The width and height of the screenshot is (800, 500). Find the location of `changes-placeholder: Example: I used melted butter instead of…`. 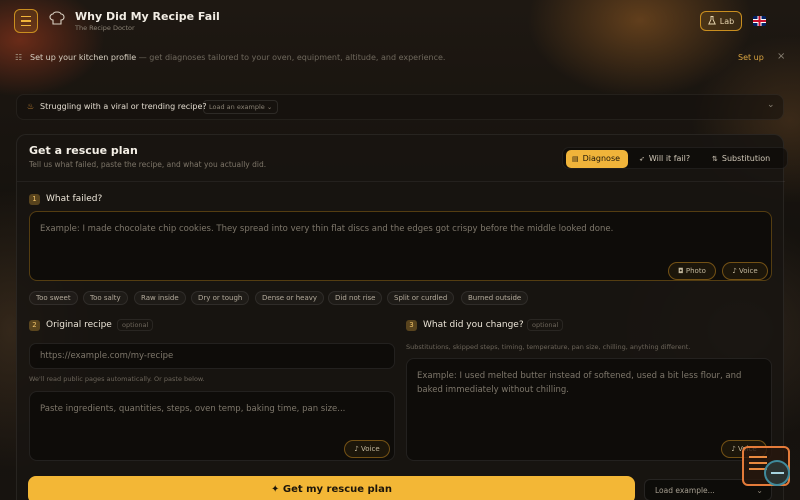

changes-placeholder: Example: I used melted butter instead of… is located at coordinates (579, 383).